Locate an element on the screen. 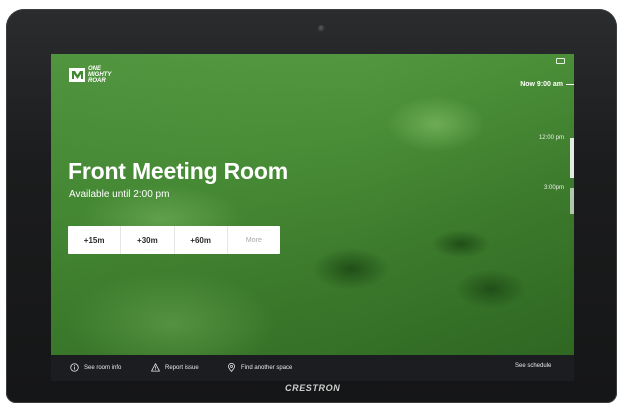  report-issue-button: Report issue is located at coordinates (175, 367).